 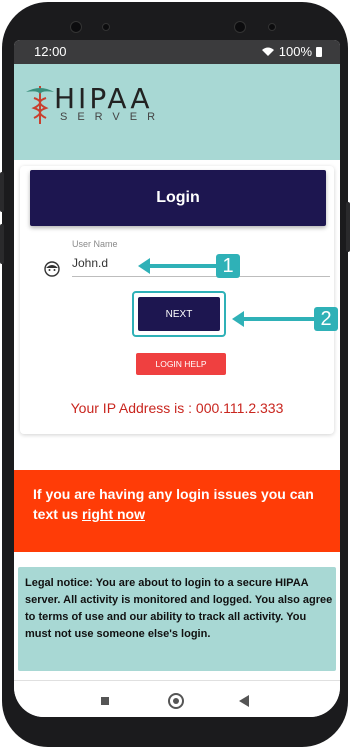 I want to click on home-icon, so click(x=176, y=701).